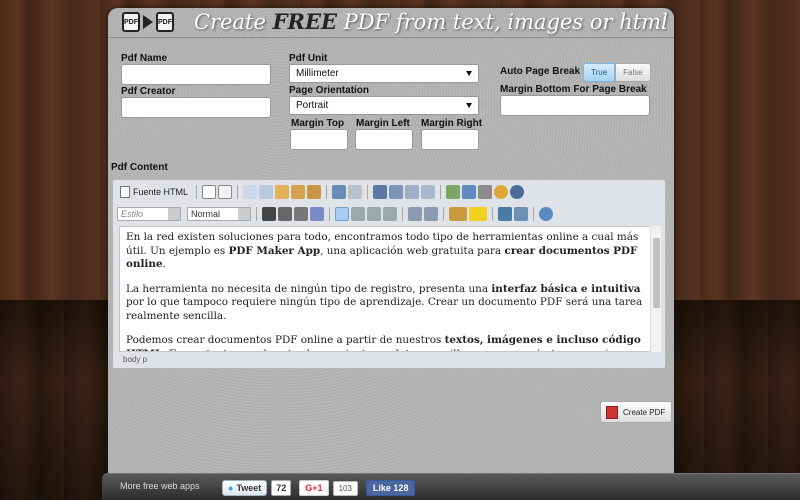 This screenshot has height=500, width=800. Describe the element at coordinates (249, 488) in the screenshot. I see `tweet-label: Tweet` at that location.